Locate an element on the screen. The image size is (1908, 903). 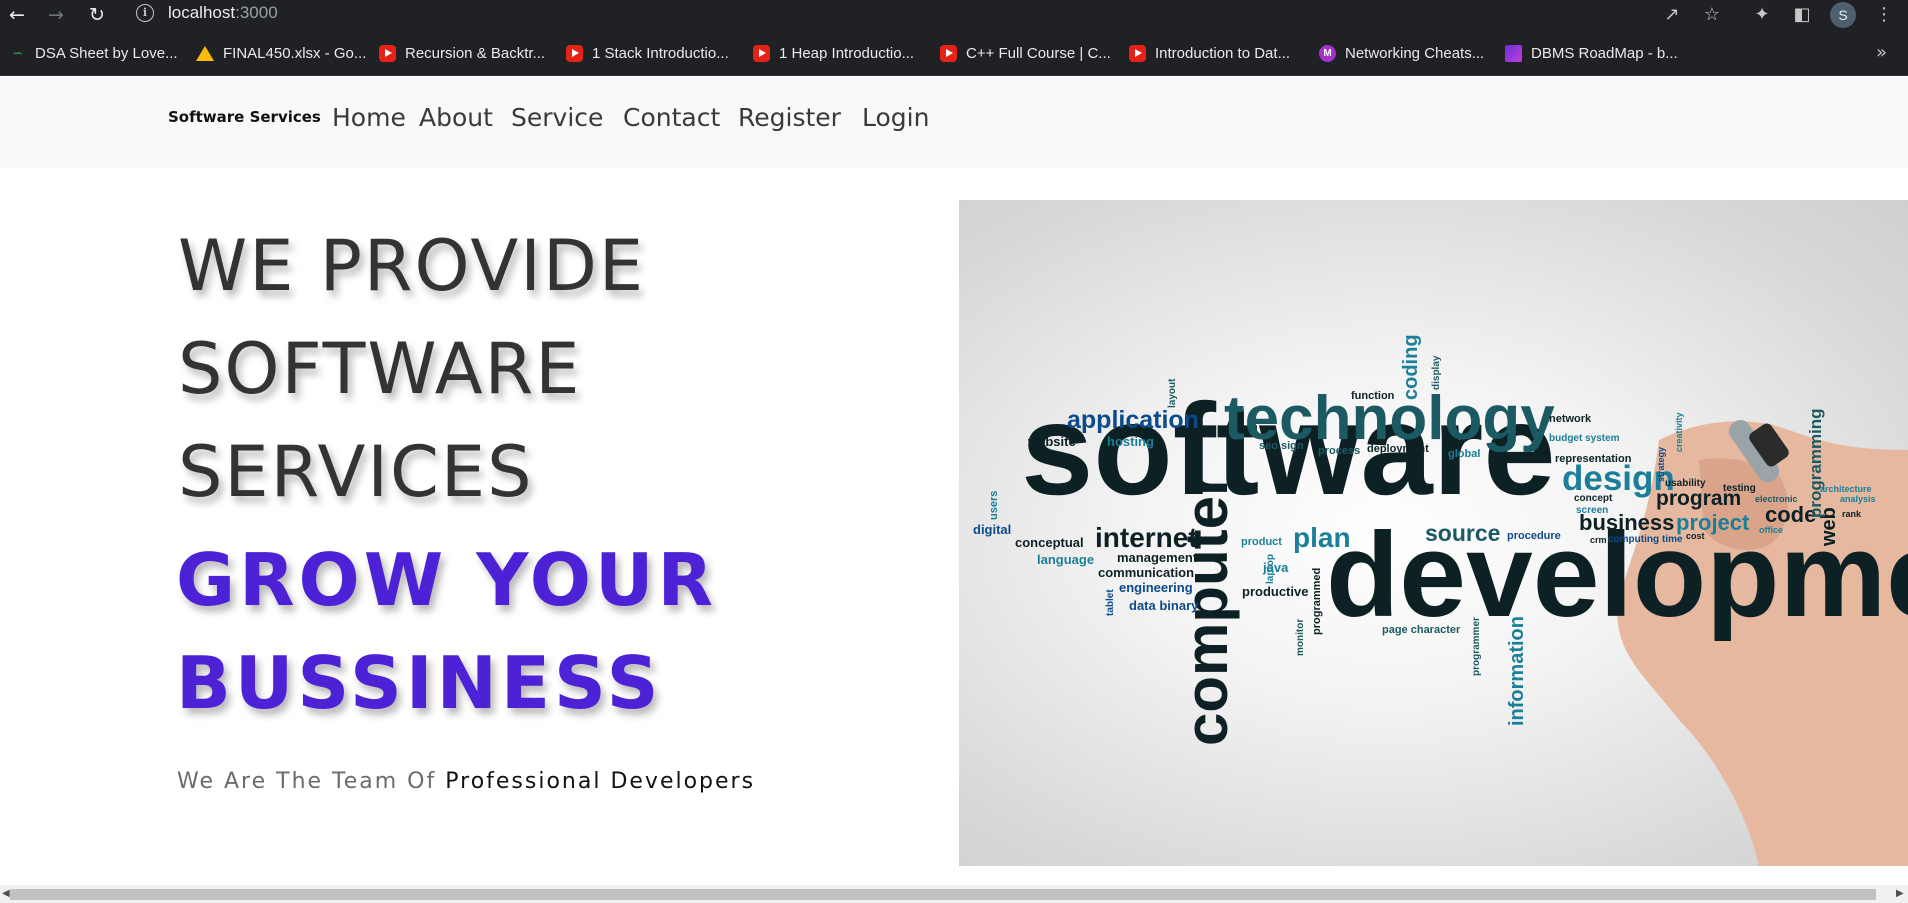
word-network: network is located at coordinates (1570, 419).